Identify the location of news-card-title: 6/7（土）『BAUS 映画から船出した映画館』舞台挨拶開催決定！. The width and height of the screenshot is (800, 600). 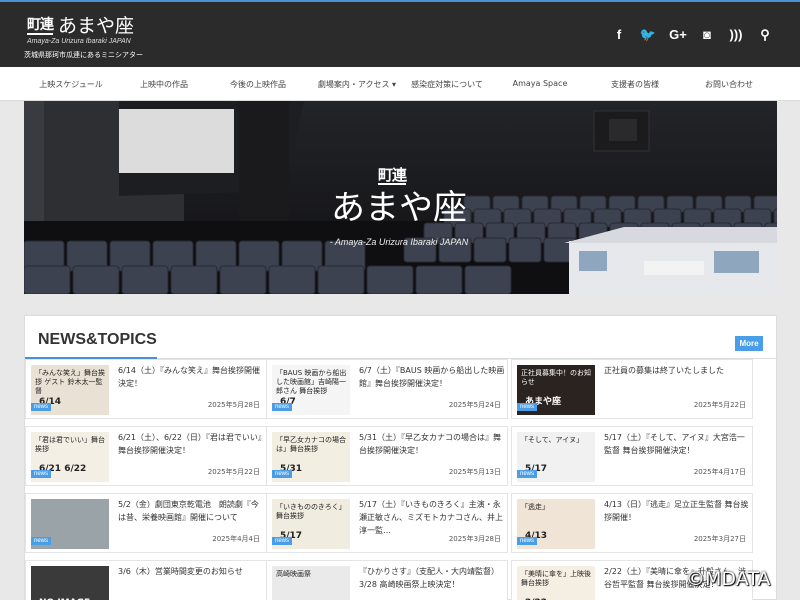
(432, 384).